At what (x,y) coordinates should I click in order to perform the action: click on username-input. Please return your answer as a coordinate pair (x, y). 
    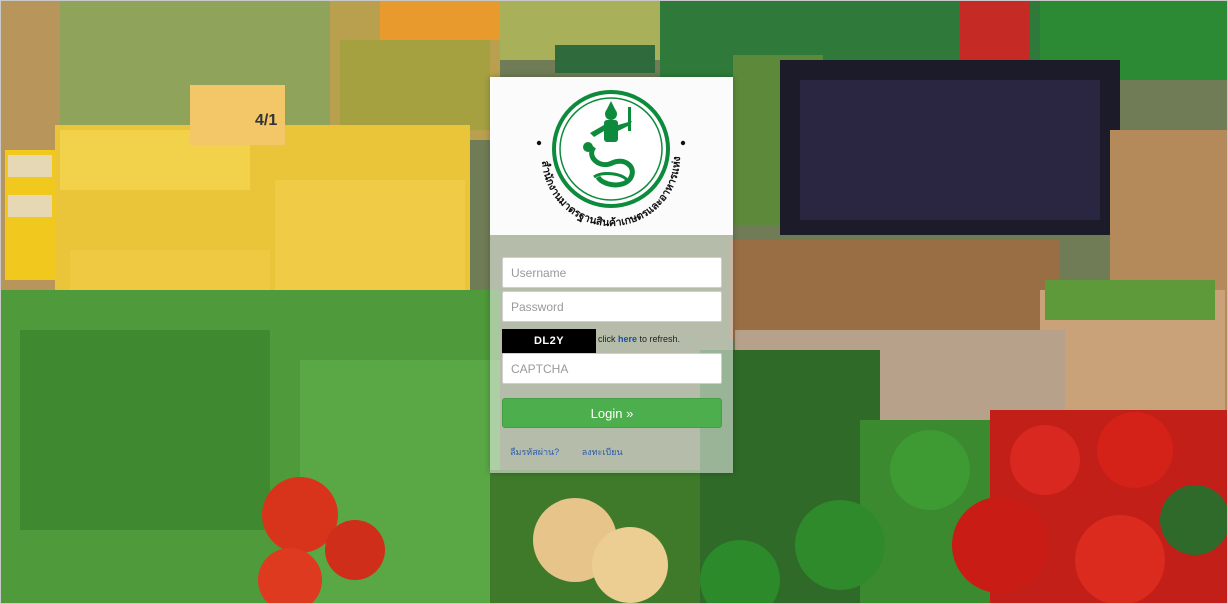
    Looking at the image, I should click on (612, 272).